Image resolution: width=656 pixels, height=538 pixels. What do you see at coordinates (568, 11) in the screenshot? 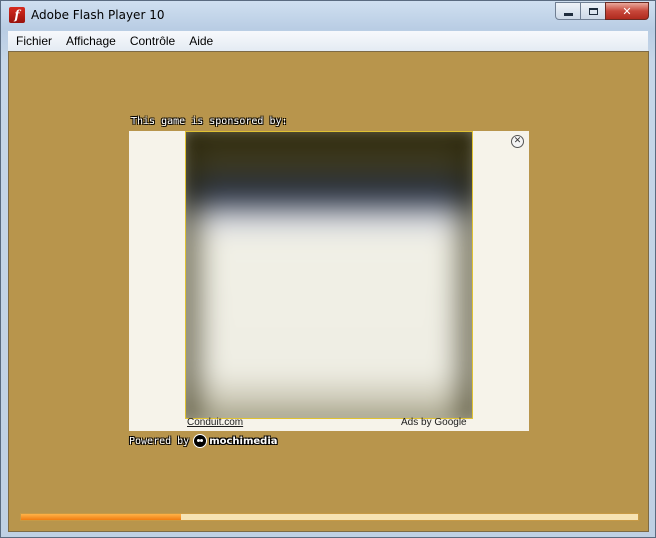
I see `minimize-button` at bounding box center [568, 11].